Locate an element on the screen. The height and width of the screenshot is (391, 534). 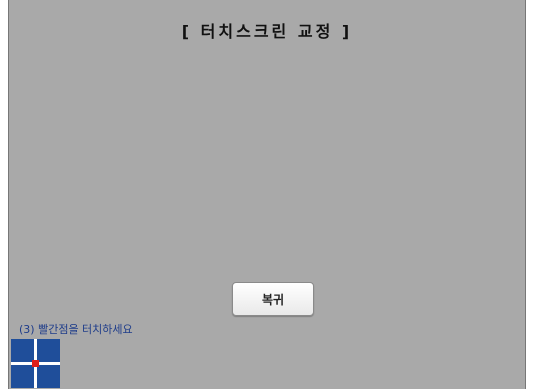
restore-button: 복귀 is located at coordinates (273, 299).